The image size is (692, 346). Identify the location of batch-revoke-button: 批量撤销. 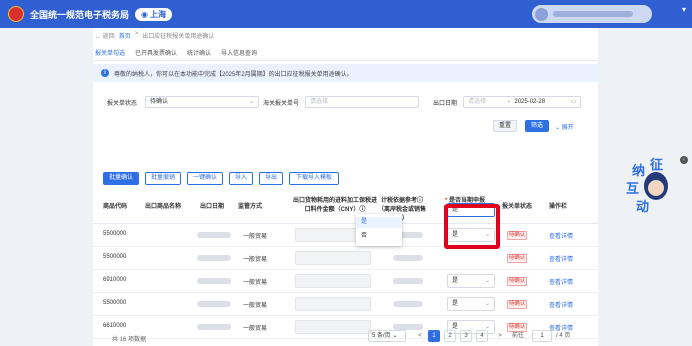
(163, 178).